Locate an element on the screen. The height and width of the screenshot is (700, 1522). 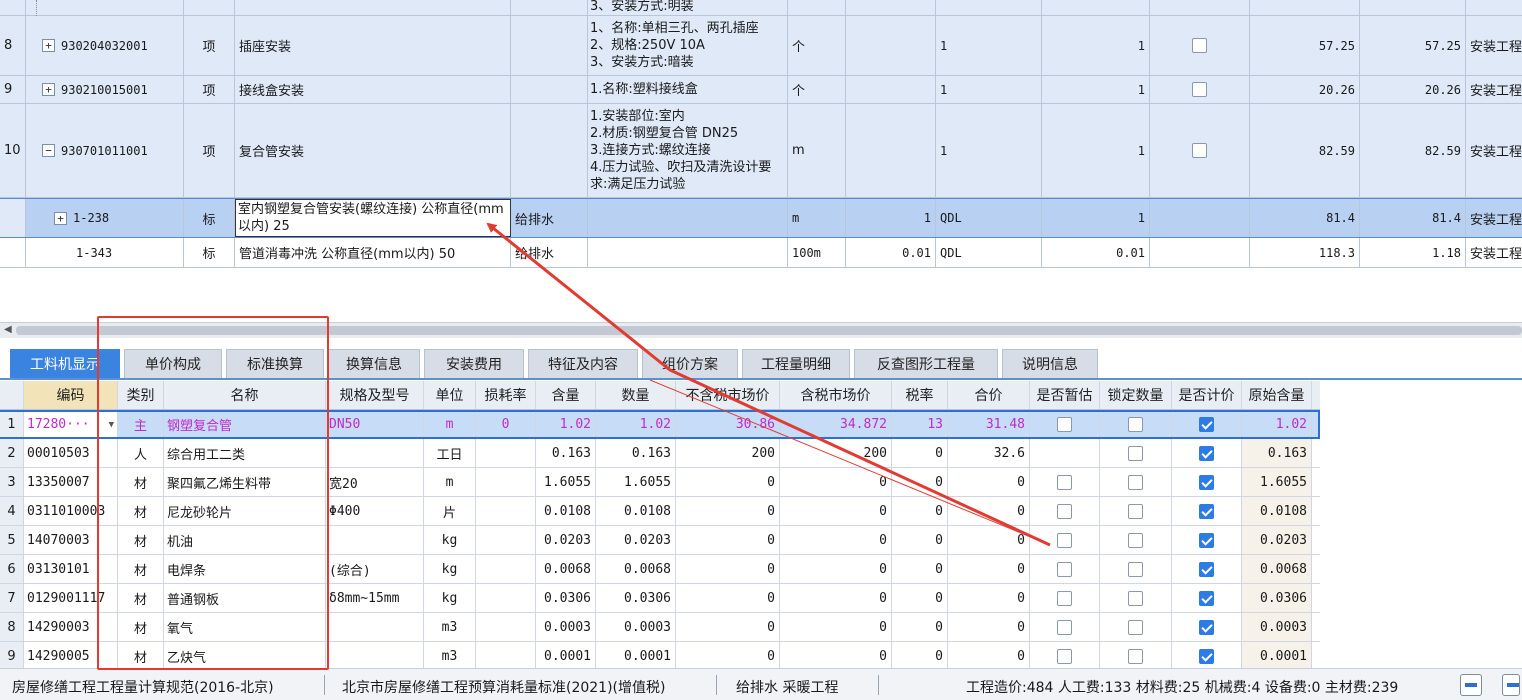
item-features is located at coordinates (688, 218).